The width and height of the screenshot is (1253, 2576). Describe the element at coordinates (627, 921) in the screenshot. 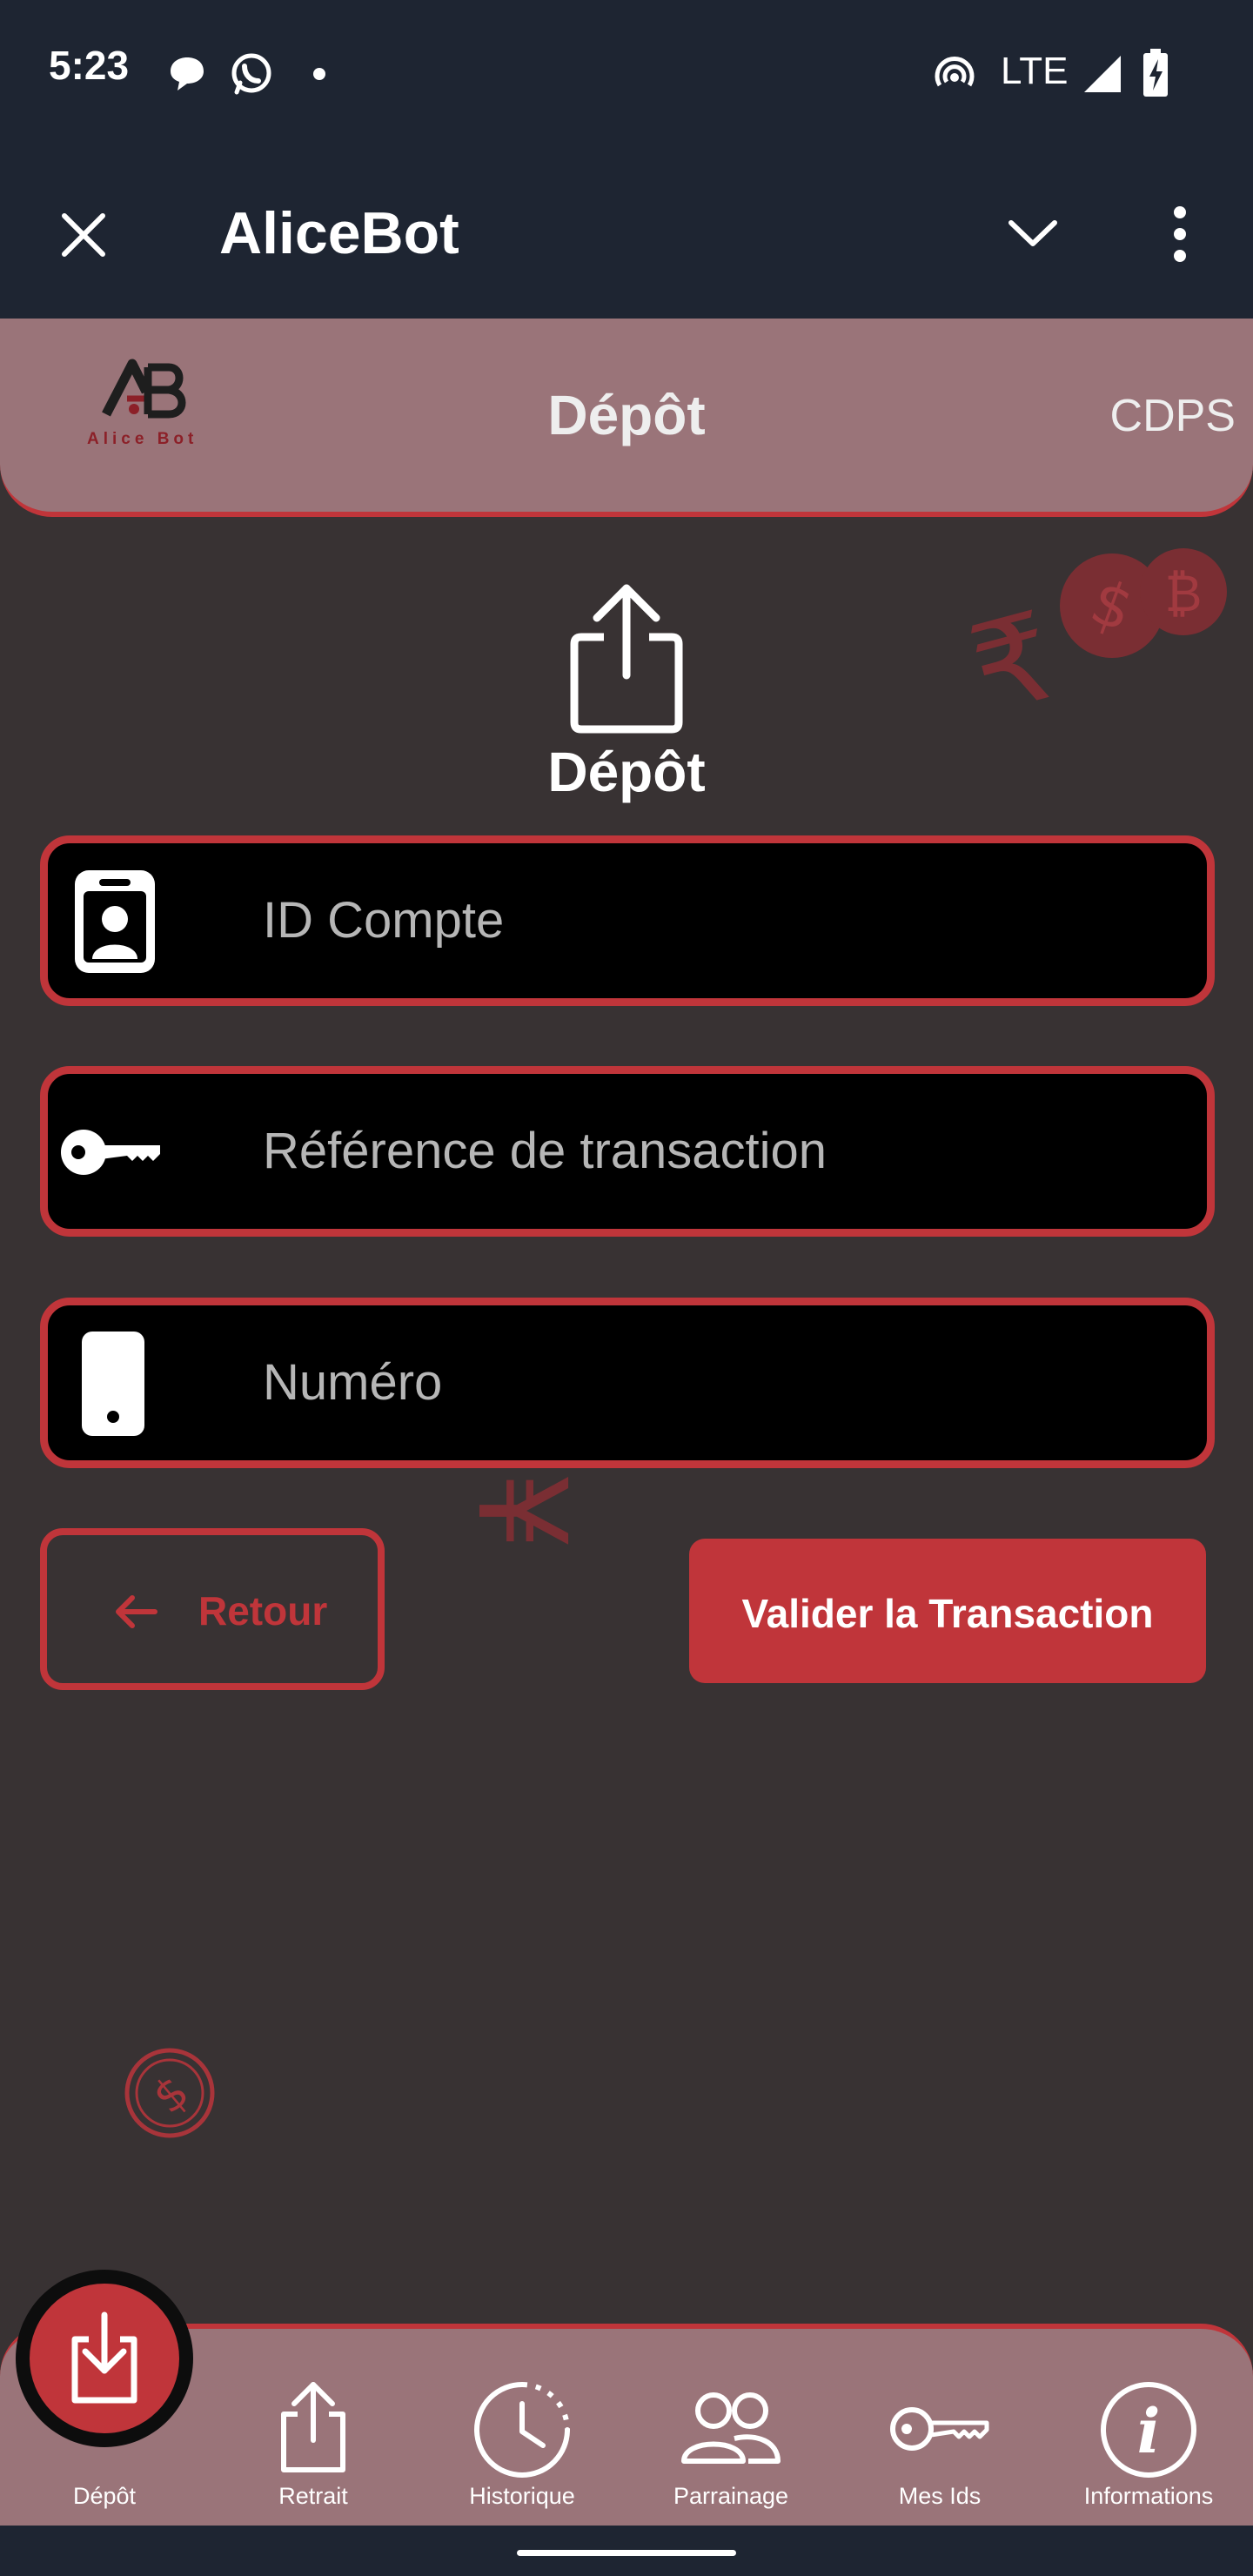

I see `account-id-field` at that location.